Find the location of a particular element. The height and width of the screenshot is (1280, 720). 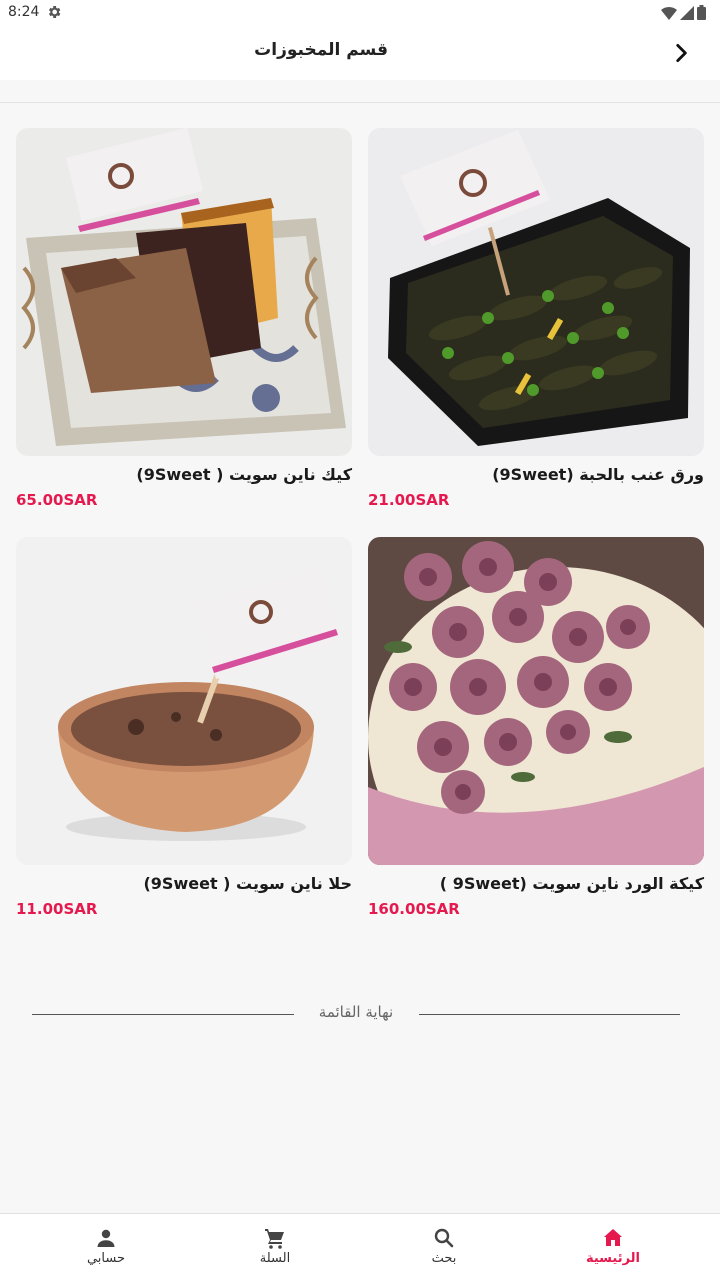

product-card: حلا ناين سويت ( 9Sweet) 11.00SAR is located at coordinates (184, 728).